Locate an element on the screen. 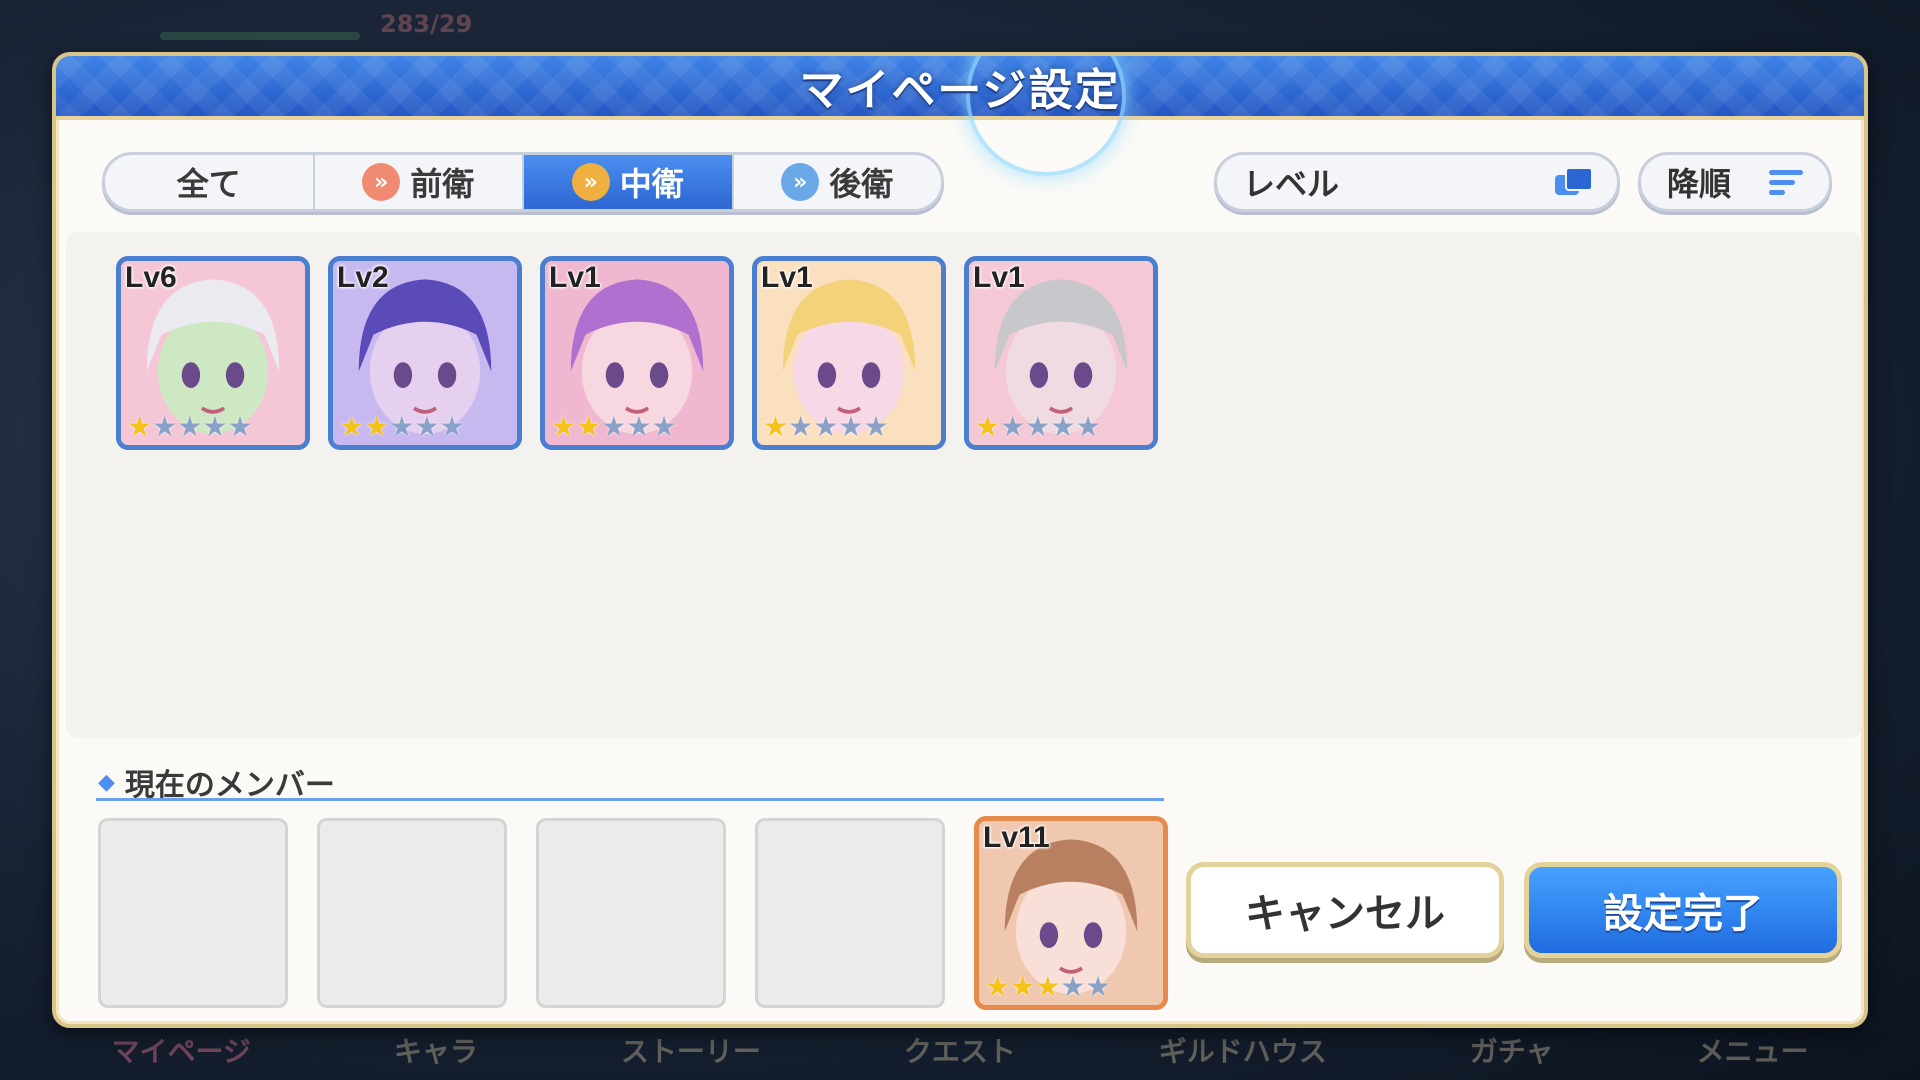 The image size is (1920, 1080). background-nav-item: マイページ is located at coordinates (181, 1051).